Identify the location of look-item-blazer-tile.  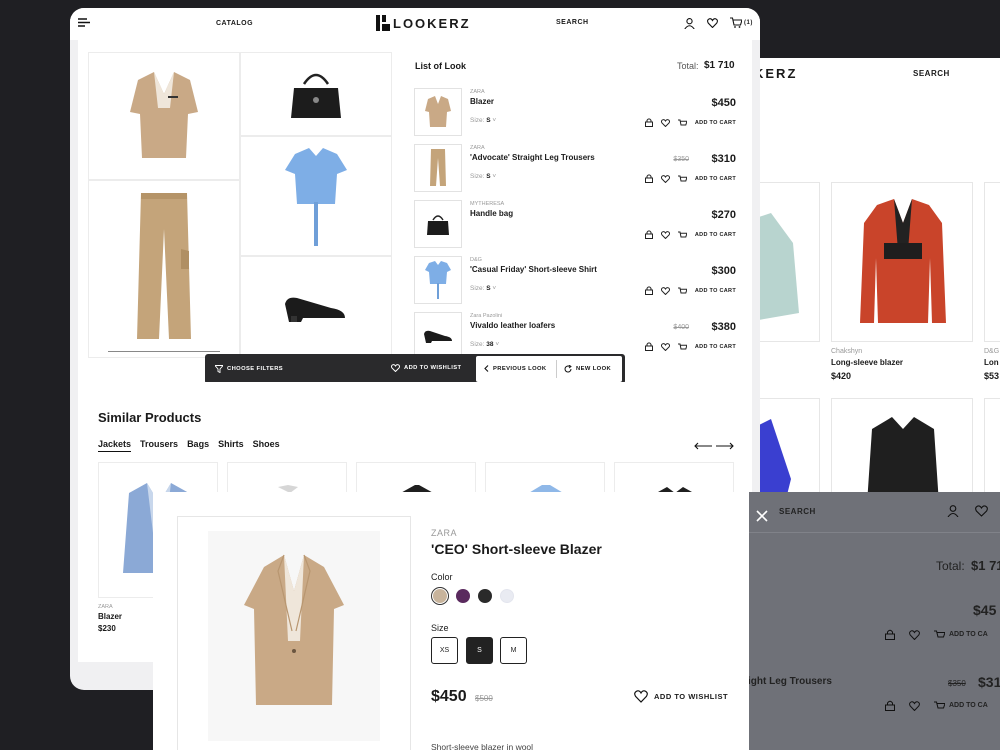
(164, 116).